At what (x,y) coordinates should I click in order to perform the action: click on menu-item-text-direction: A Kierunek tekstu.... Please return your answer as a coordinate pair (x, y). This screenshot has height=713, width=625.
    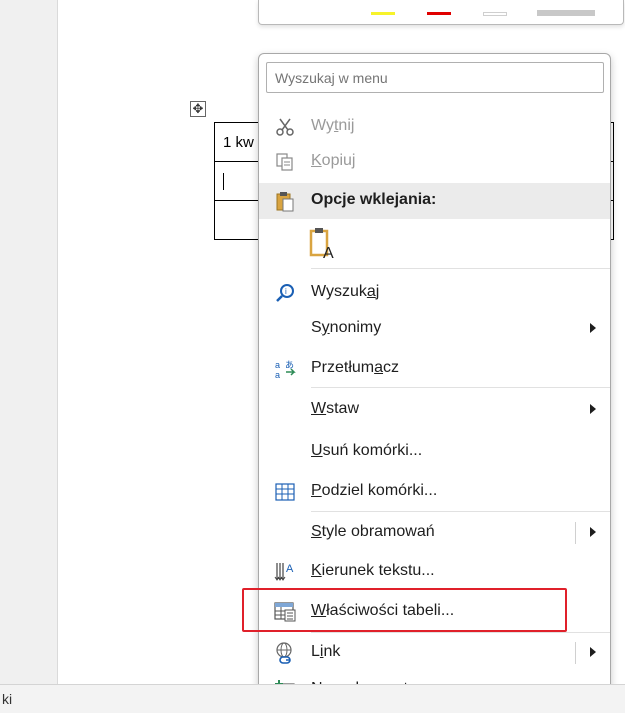
    Looking at the image, I should click on (434, 572).